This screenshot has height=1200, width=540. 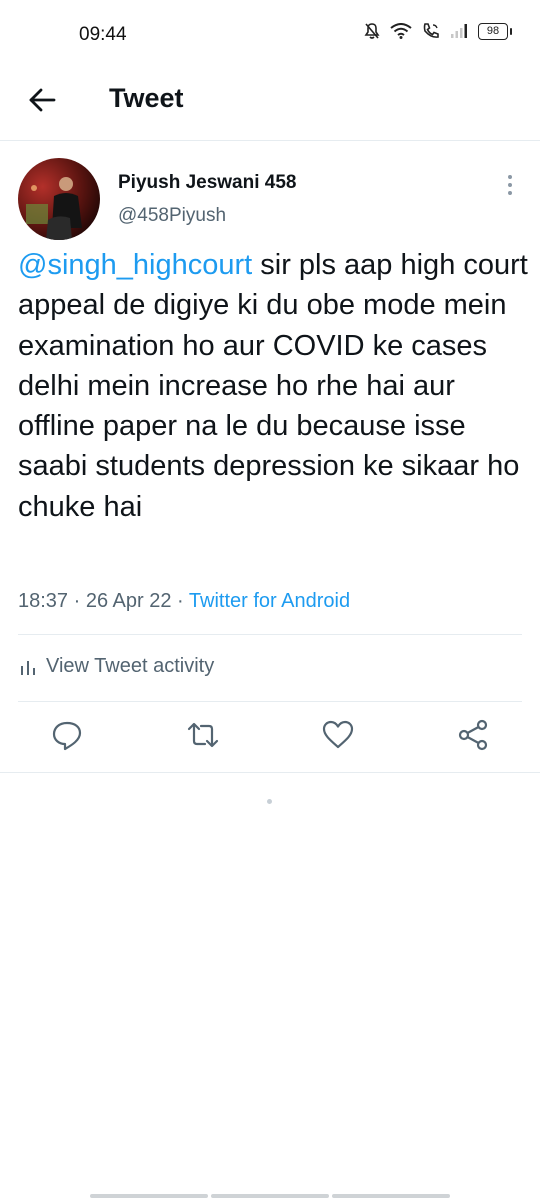 I want to click on tweet-actions, so click(x=270, y=738).